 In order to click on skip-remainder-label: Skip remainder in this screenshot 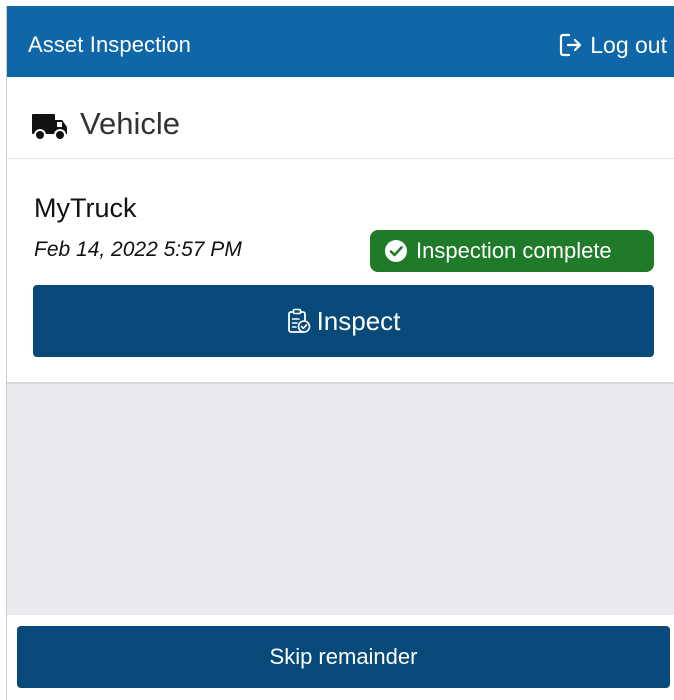, I will do `click(343, 656)`.